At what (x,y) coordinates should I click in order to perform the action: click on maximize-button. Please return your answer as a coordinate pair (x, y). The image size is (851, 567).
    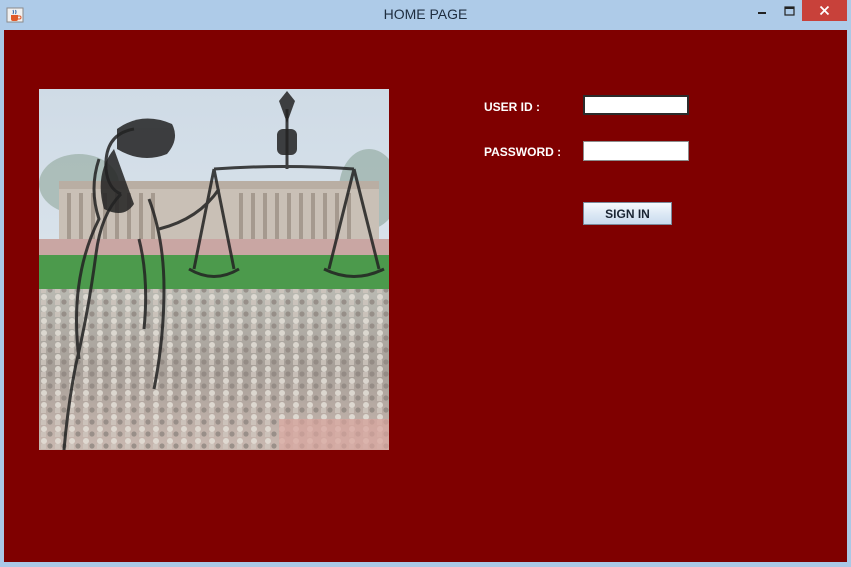
    Looking at the image, I should click on (789, 10).